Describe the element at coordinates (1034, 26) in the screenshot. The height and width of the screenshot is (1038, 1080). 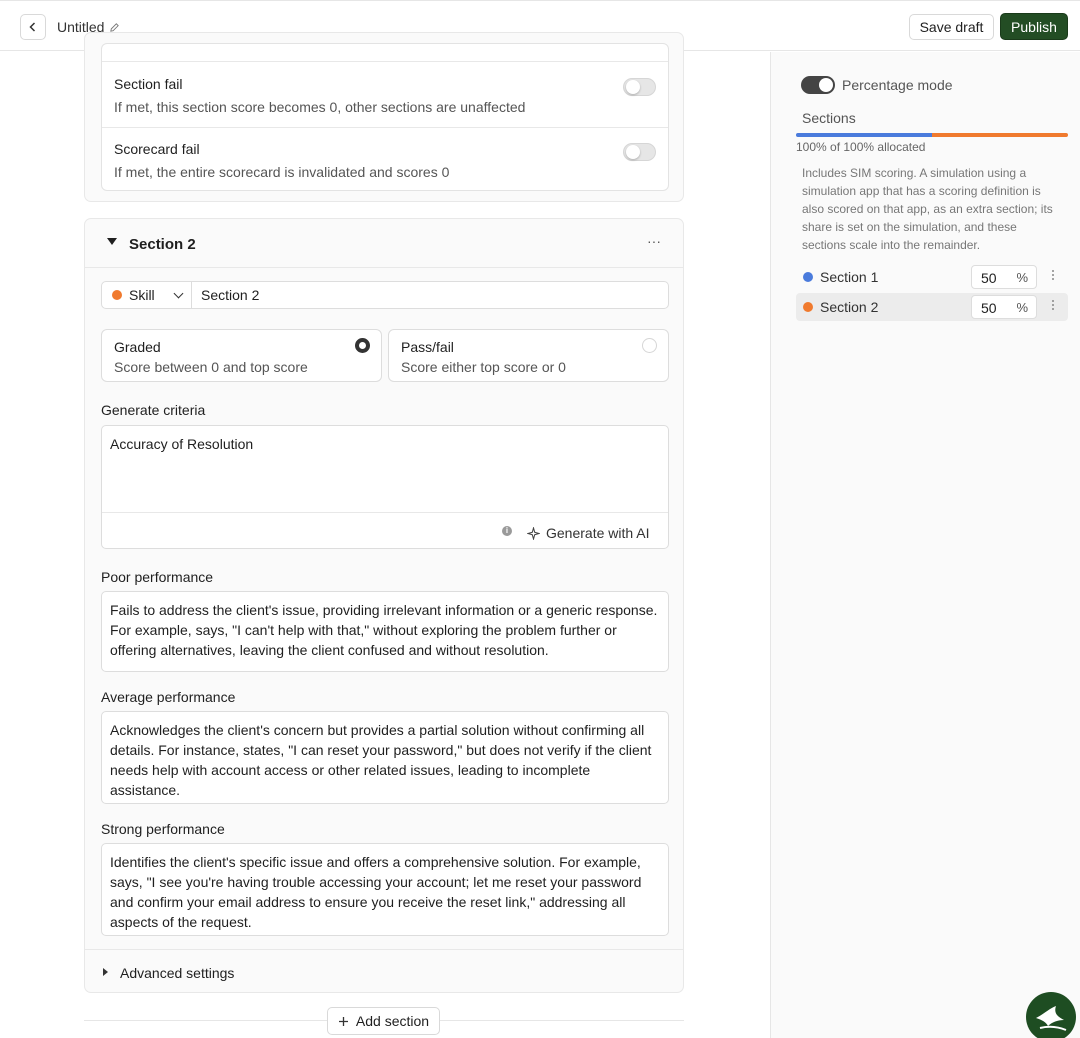
I see `publish-button: Publish` at that location.